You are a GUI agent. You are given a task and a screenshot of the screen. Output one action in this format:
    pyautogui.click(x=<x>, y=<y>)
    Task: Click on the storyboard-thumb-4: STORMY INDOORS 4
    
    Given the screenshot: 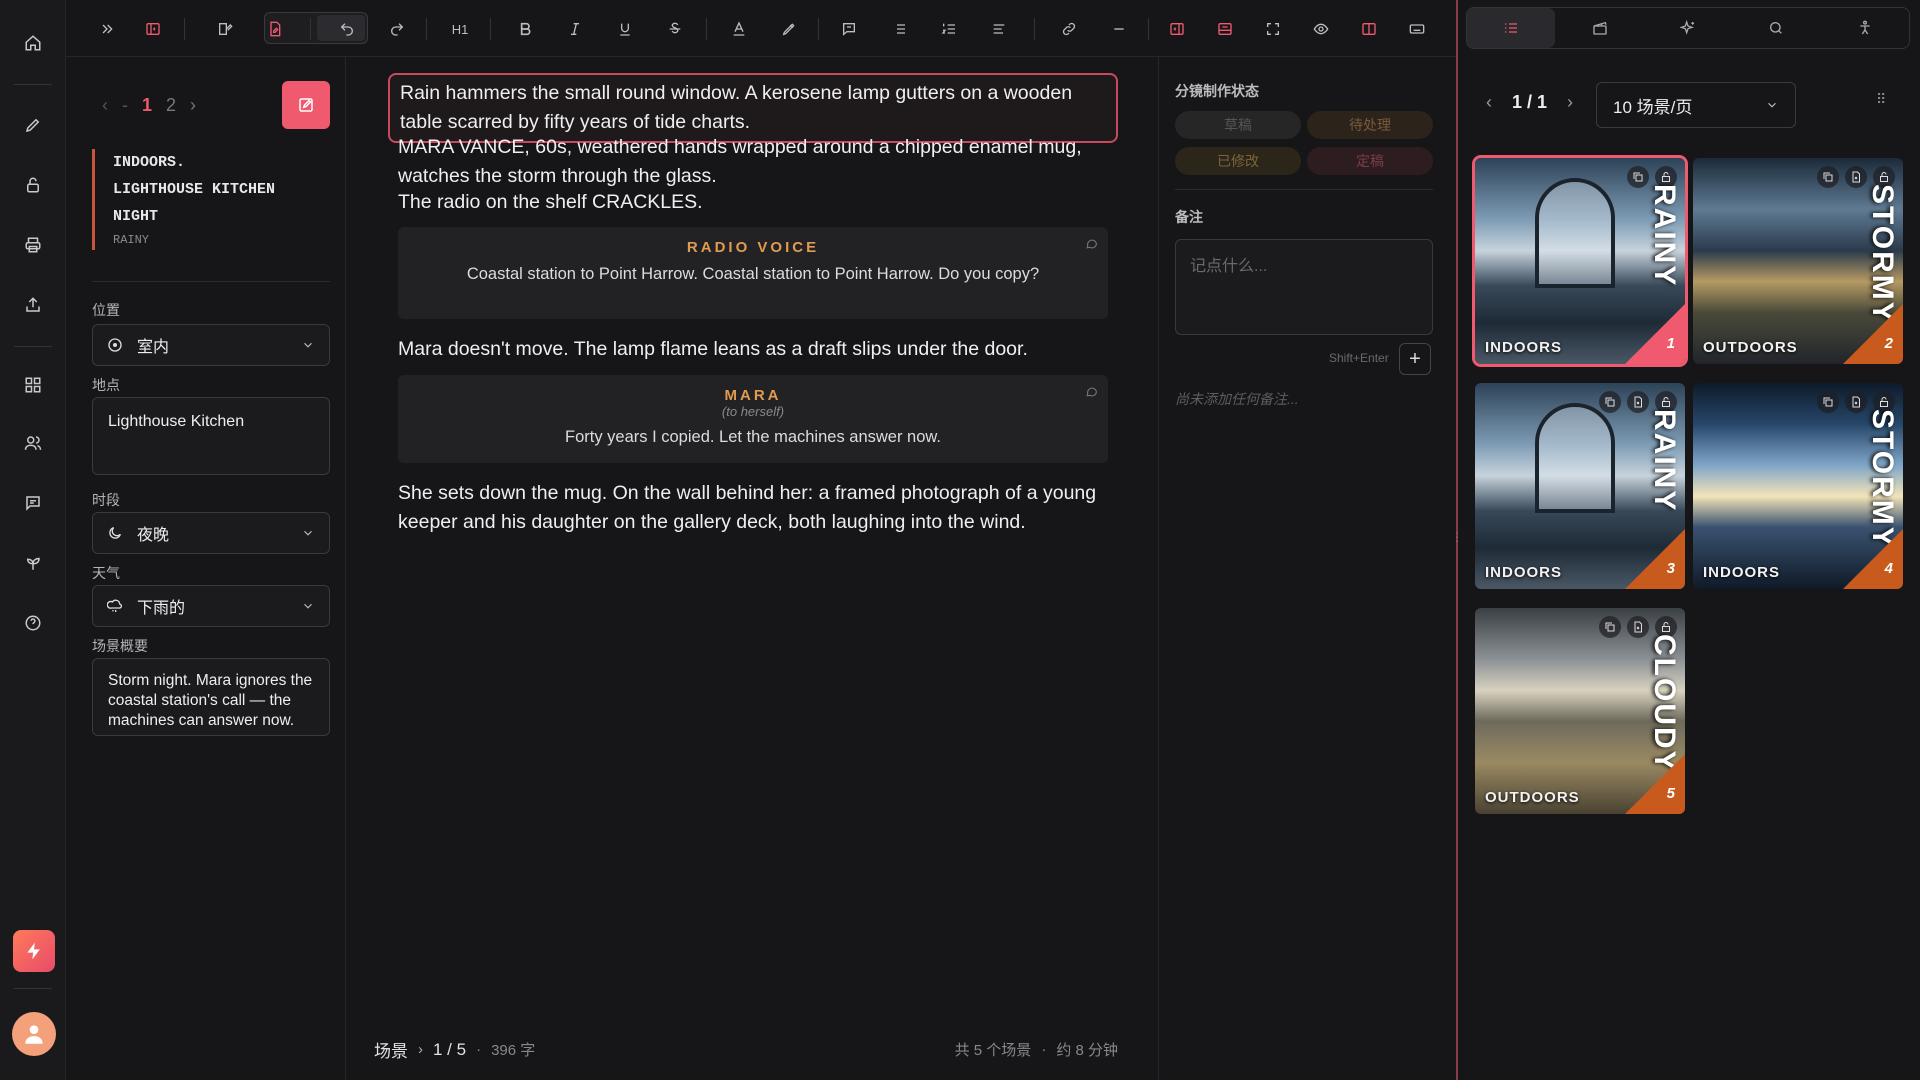 What is the action you would take?
    pyautogui.click(x=1798, y=486)
    